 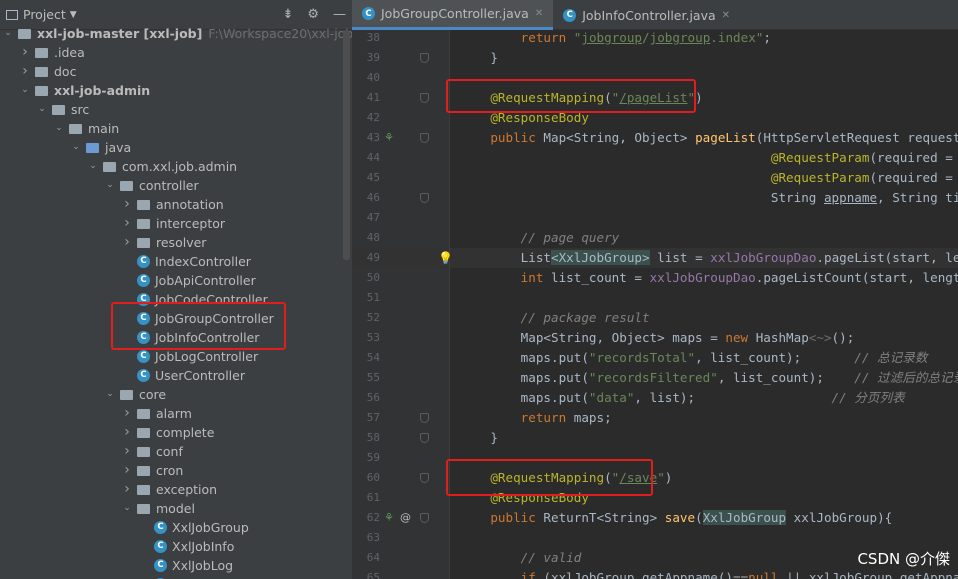 What do you see at coordinates (373, 497) in the screenshot?
I see `line-number: 61` at bounding box center [373, 497].